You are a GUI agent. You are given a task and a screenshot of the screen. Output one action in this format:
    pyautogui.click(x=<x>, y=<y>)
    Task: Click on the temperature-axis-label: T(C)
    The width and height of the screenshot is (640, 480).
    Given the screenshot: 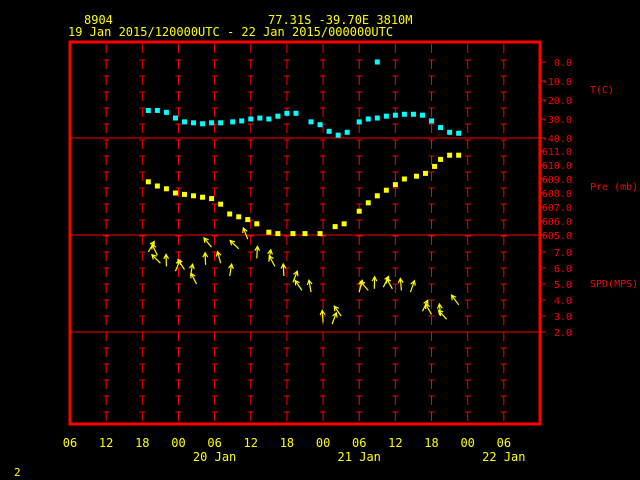 What is the action you would take?
    pyautogui.click(x=602, y=90)
    